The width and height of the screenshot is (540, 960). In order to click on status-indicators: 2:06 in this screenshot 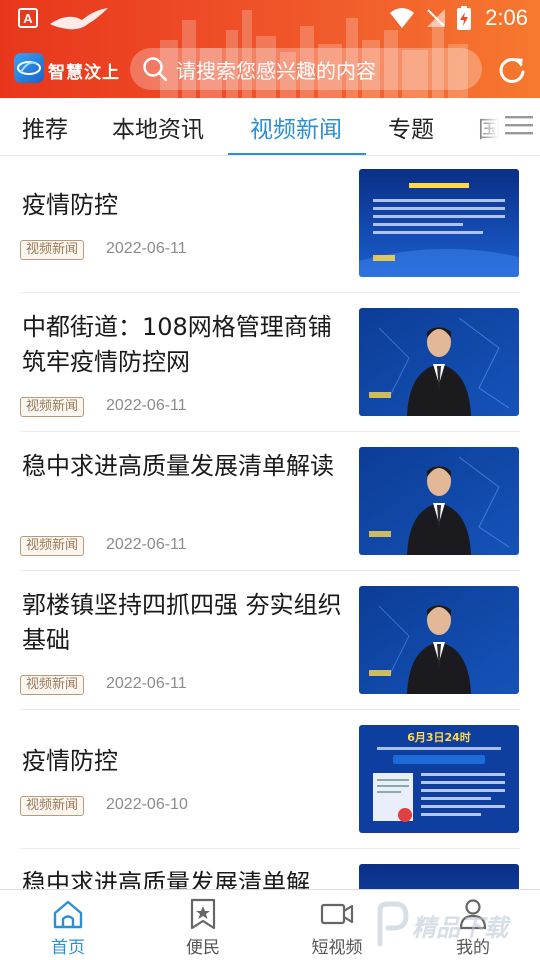, I will do `click(458, 18)`.